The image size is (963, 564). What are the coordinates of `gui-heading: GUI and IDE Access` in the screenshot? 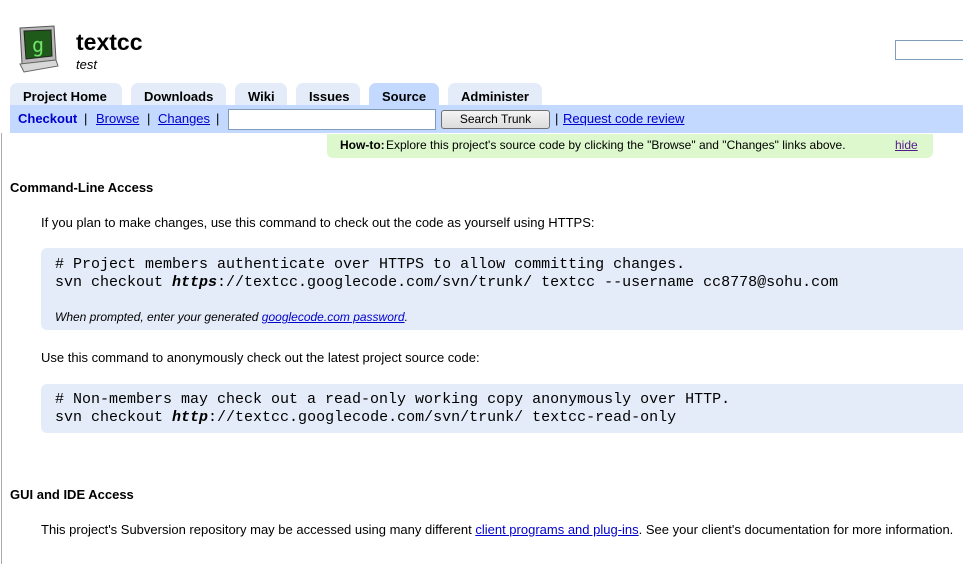 It's located at (72, 494).